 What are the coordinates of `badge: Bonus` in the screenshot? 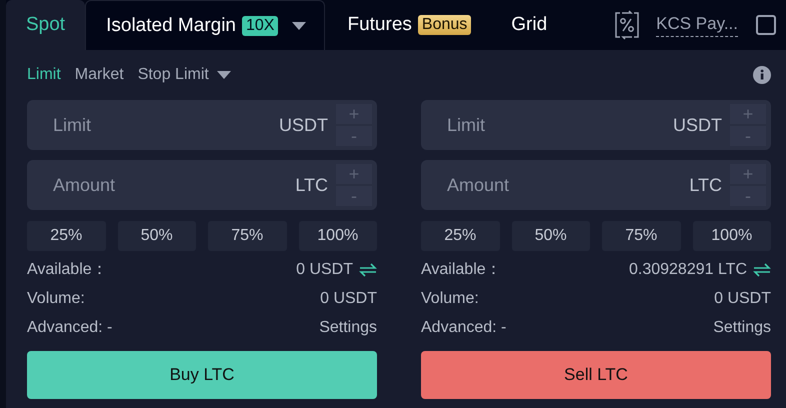 It's located at (445, 25).